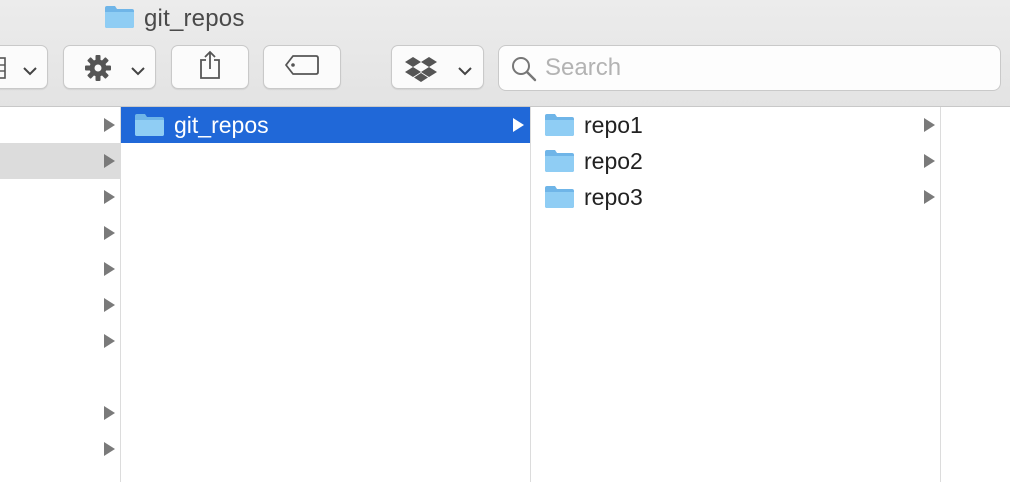 The height and width of the screenshot is (482, 1010). I want to click on list-item-label: repo1, so click(613, 125).